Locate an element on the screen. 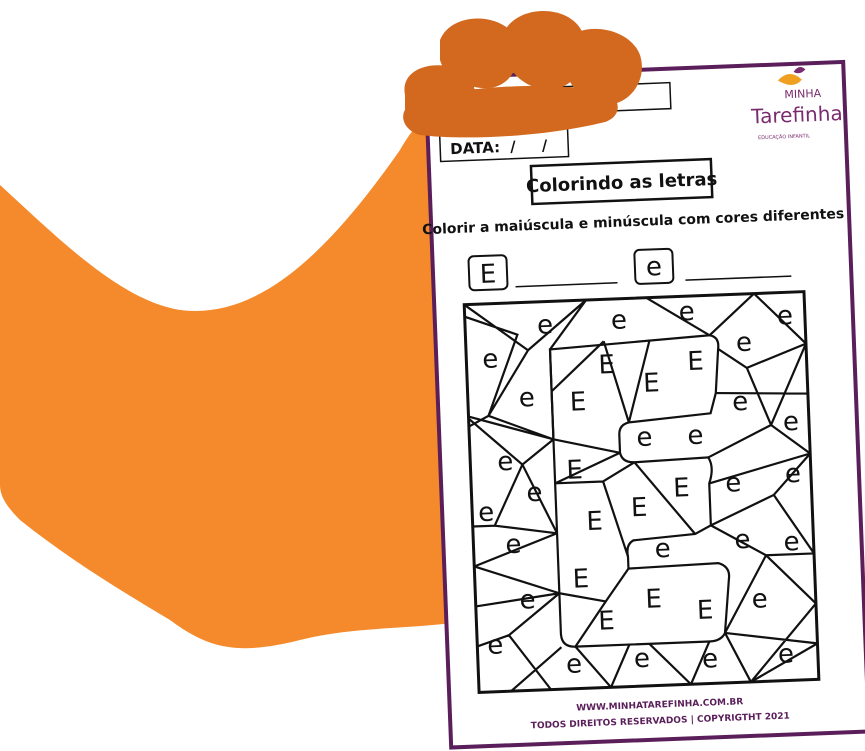 Image resolution: width=865 pixels, height=751 pixels. logo-line2: Tarefinha is located at coordinates (796, 115).